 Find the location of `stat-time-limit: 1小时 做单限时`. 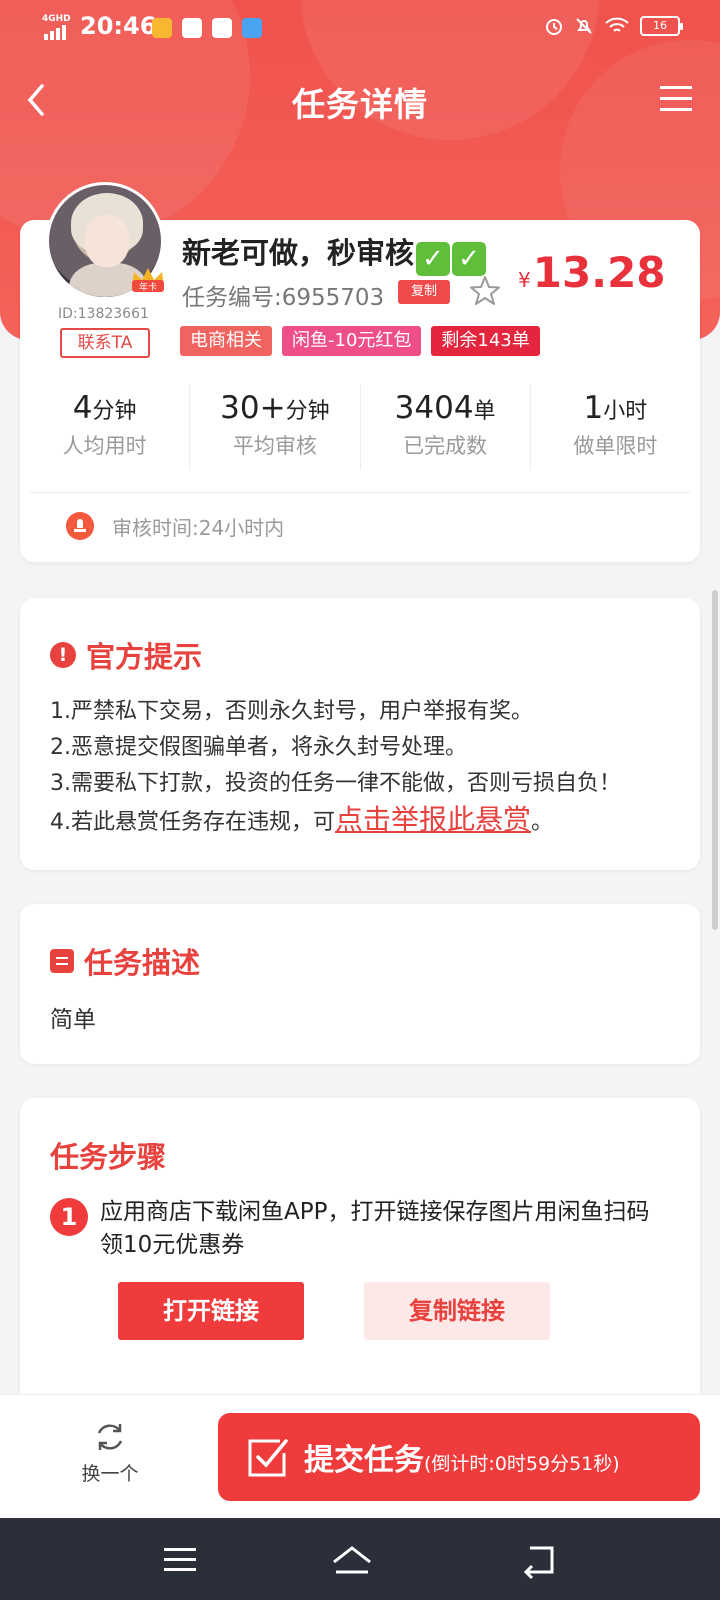

stat-time-limit: 1小时 做单限时 is located at coordinates (615, 424).